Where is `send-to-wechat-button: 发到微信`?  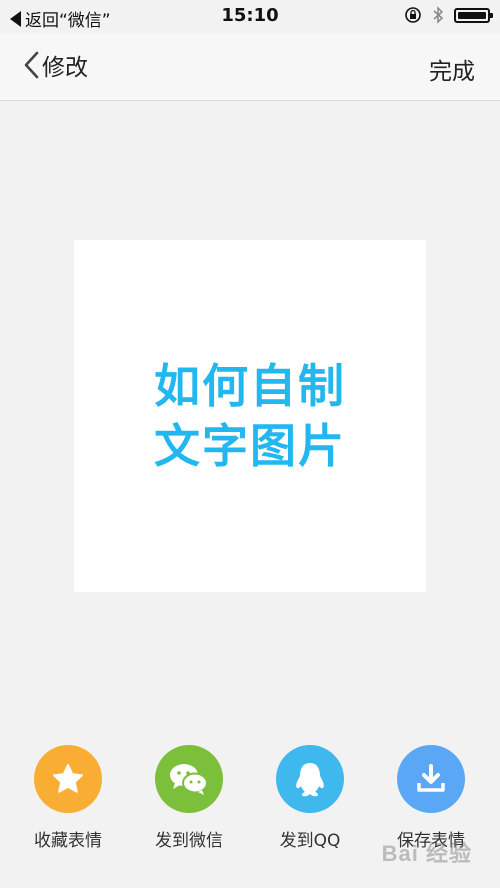 send-to-wechat-button: 发到微信 is located at coordinates (189, 798).